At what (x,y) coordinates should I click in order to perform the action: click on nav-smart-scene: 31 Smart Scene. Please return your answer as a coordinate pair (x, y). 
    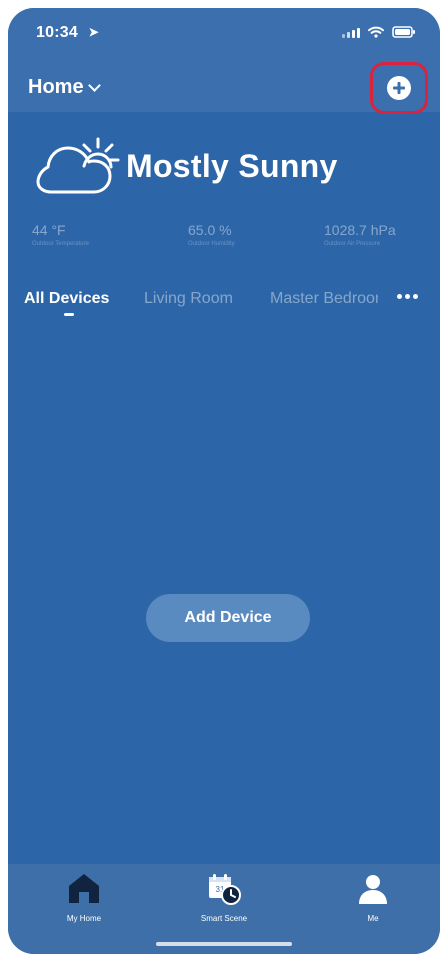
    Looking at the image, I should click on (224, 896).